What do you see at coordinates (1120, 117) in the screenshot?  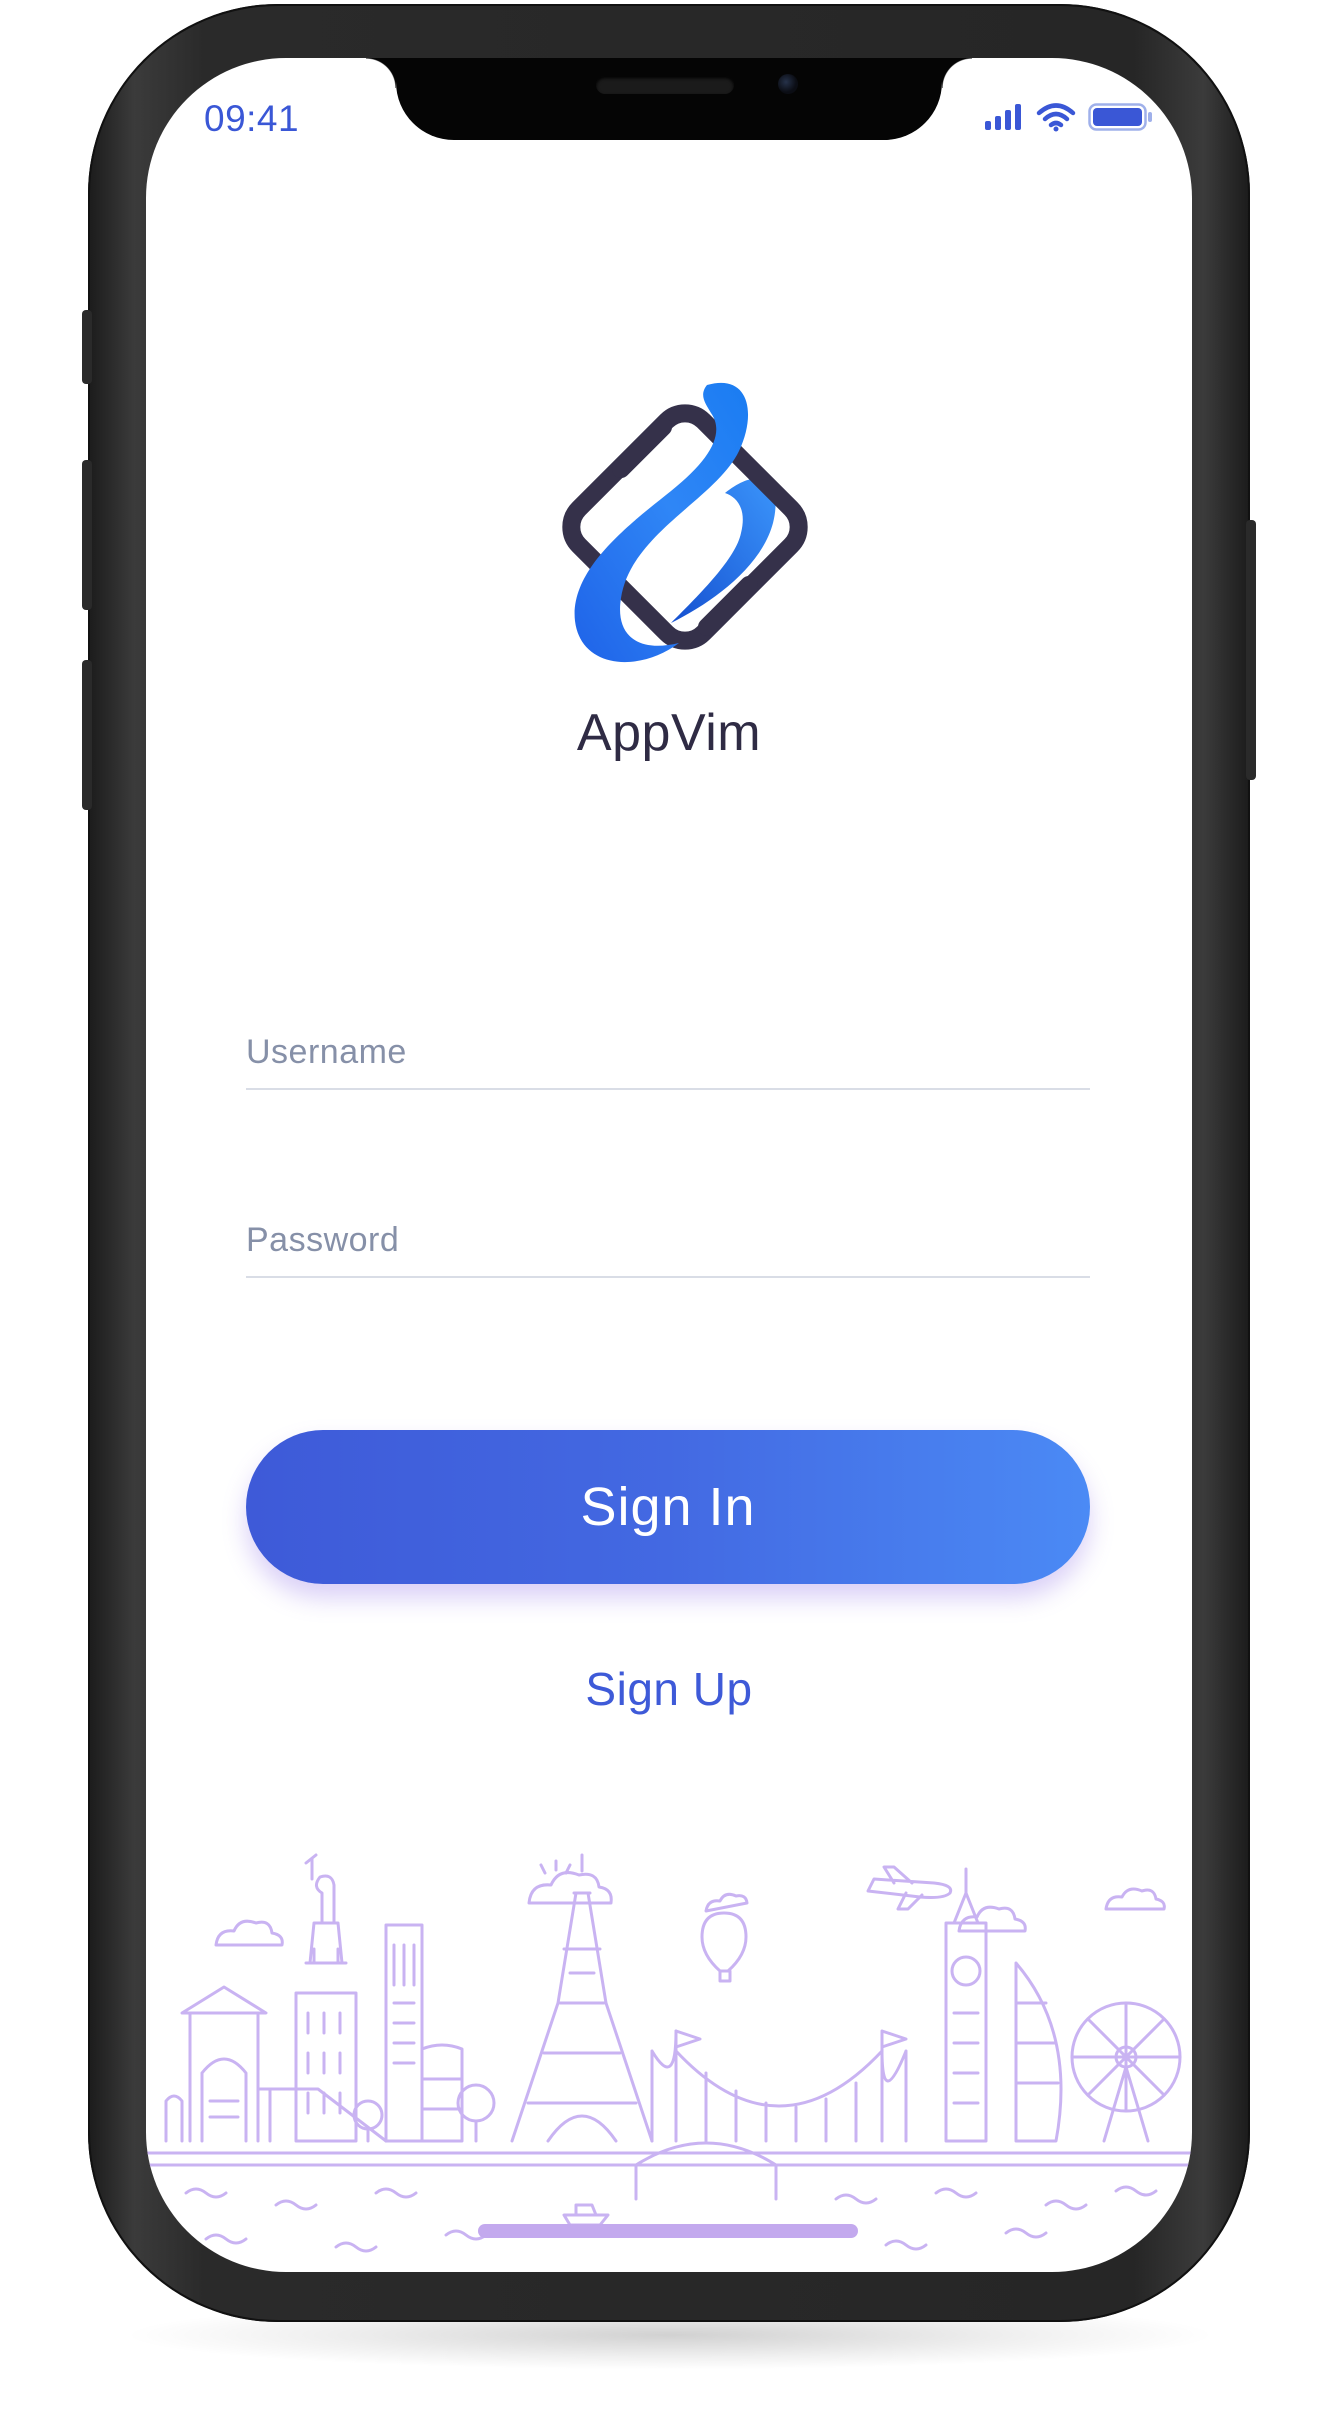 I see `battery-icon` at bounding box center [1120, 117].